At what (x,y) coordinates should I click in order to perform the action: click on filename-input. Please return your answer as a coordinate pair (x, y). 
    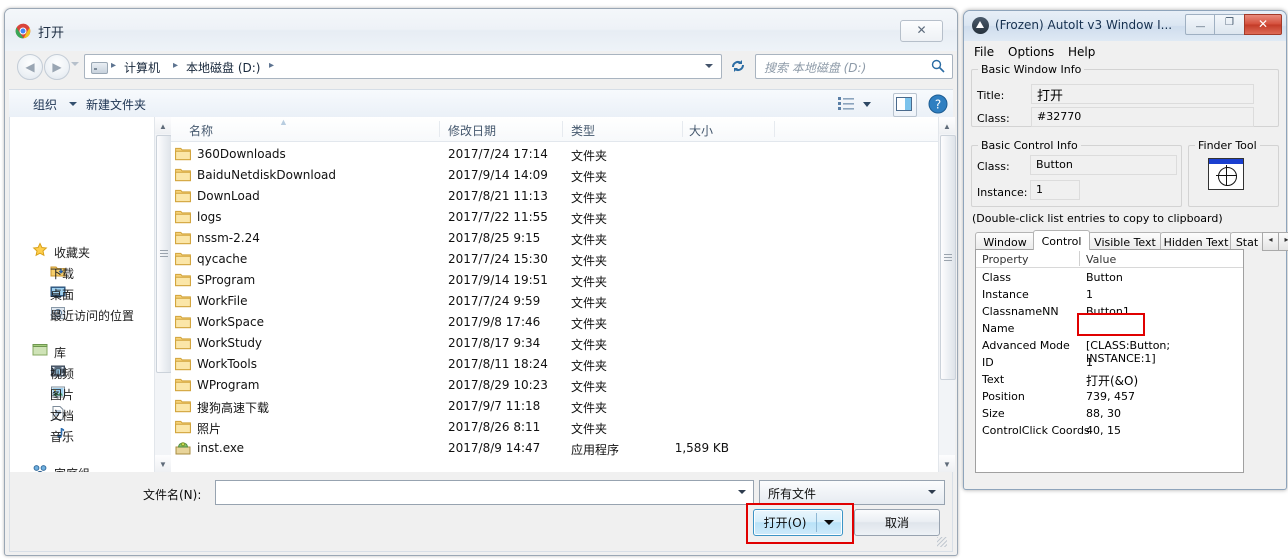
    Looking at the image, I should click on (484, 492).